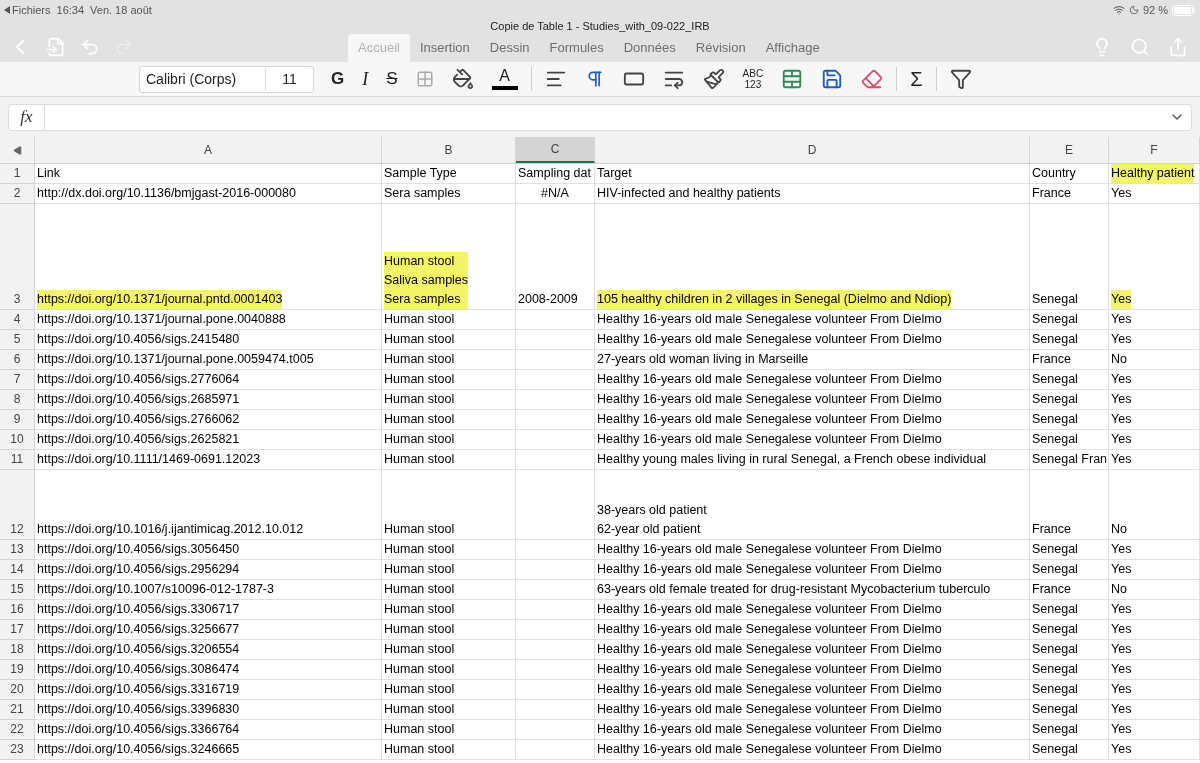 This screenshot has height=763, width=1200. I want to click on table-cell-text: Senegal Fran, so click(1070, 459).